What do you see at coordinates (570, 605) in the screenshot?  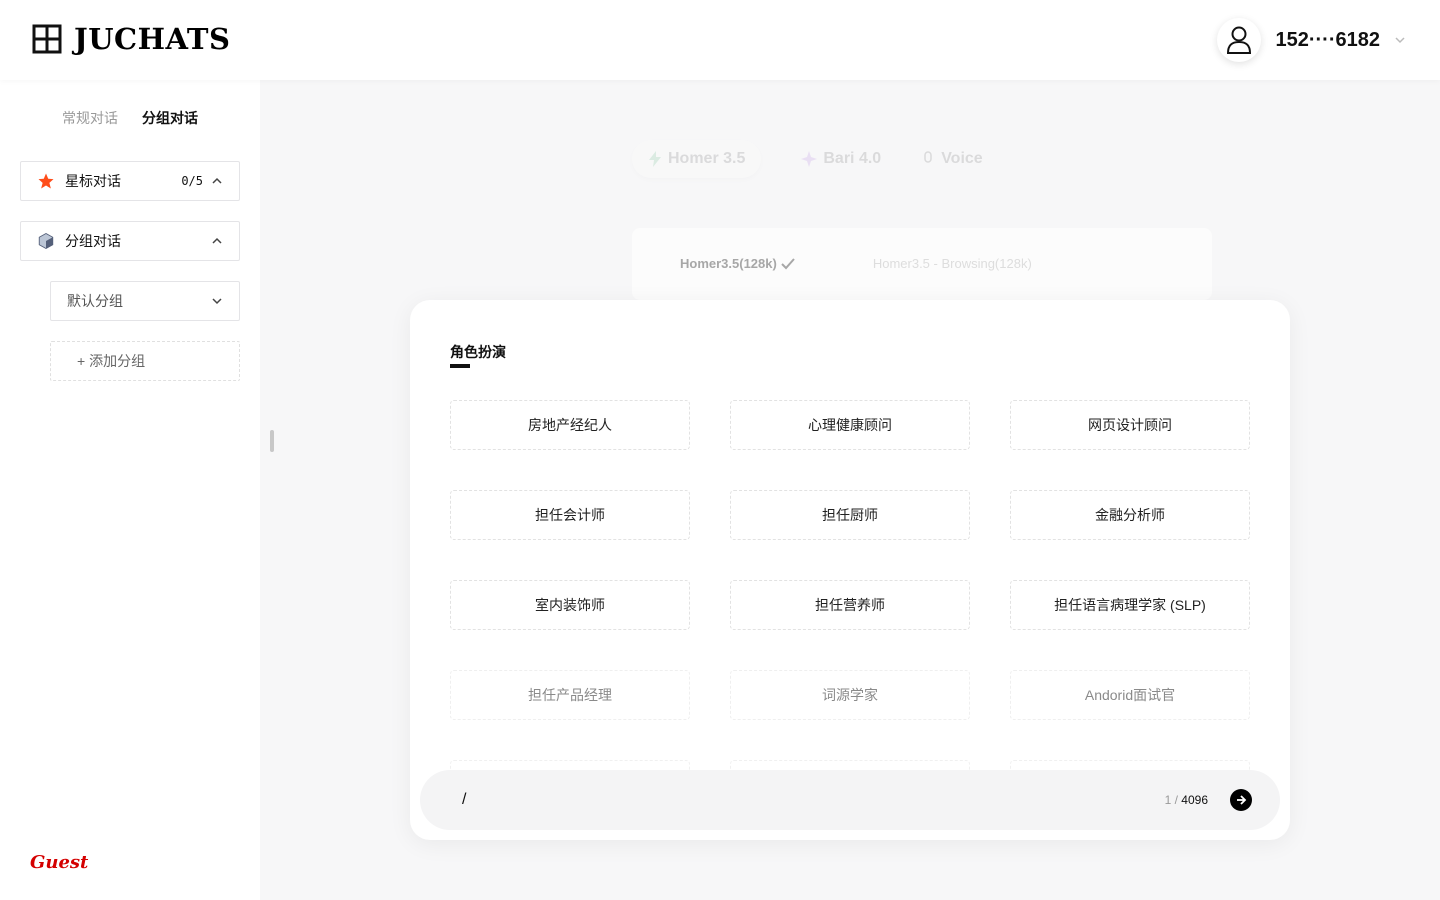 I see `role-option: 室内装饰师` at bounding box center [570, 605].